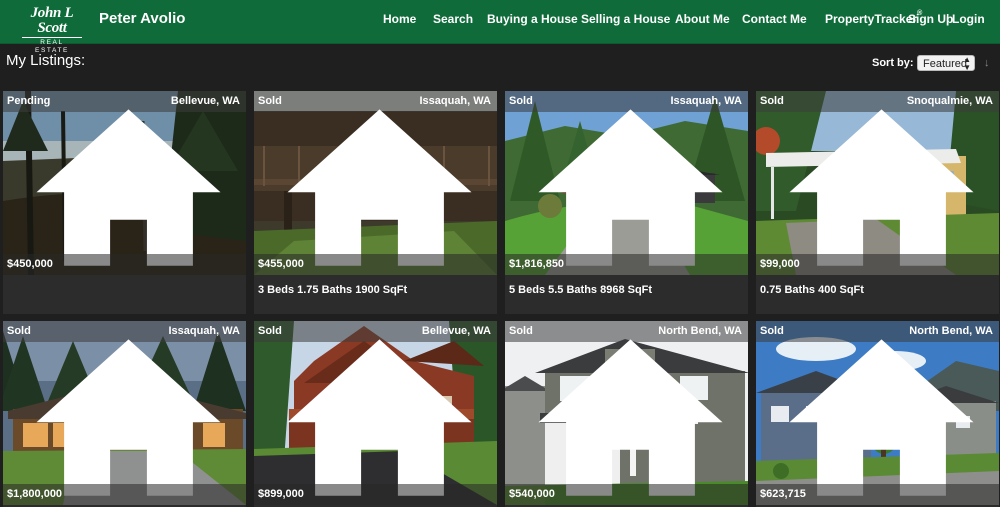 Image resolution: width=1000 pixels, height=507 pixels. I want to click on nav-home-link: Home, so click(399, 19).